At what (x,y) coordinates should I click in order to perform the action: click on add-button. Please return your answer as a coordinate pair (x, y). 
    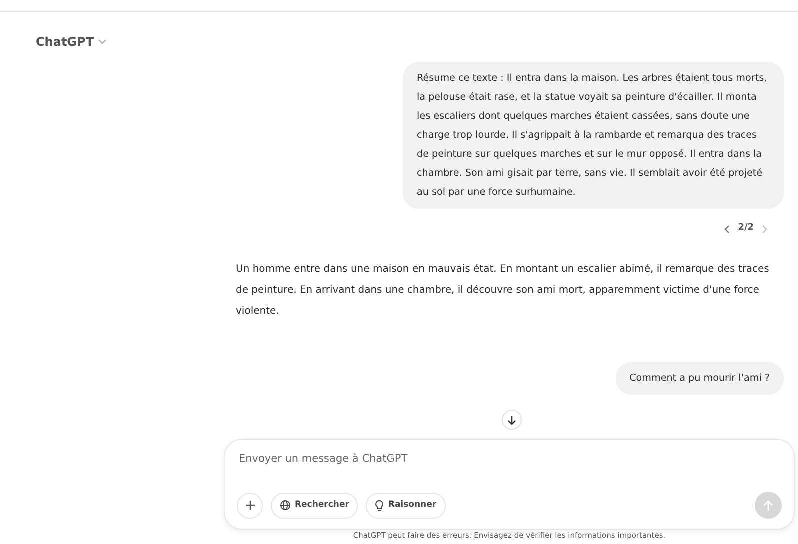
    Looking at the image, I should click on (250, 505).